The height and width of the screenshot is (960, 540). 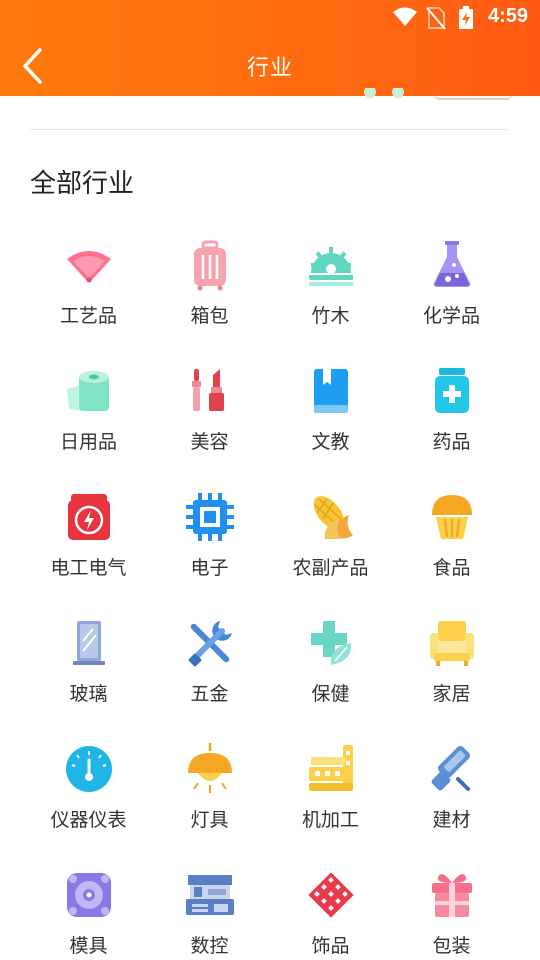 I want to click on machine-icon, so click(x=330, y=768).